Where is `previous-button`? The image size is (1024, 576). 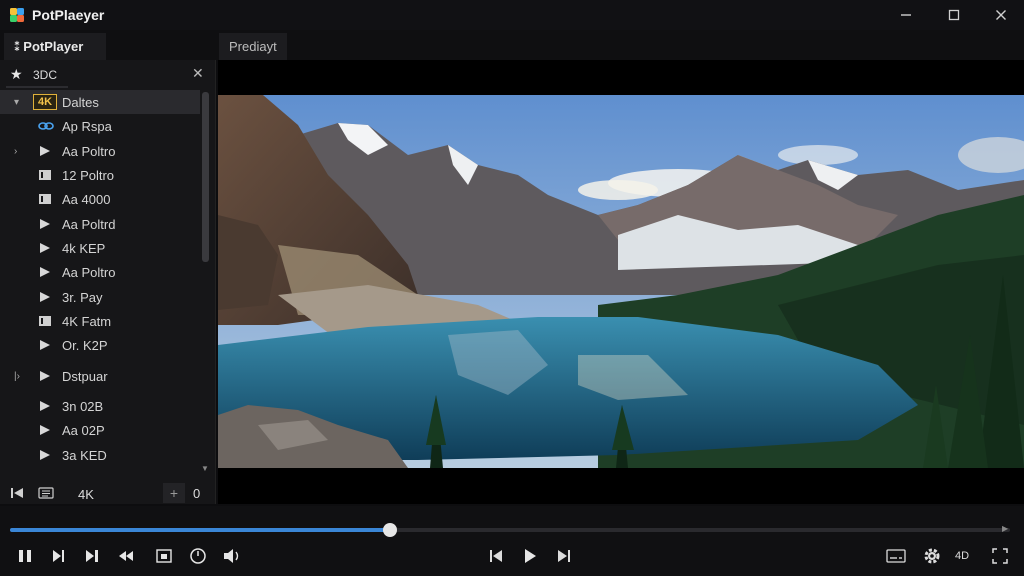
previous-button is located at coordinates (496, 556).